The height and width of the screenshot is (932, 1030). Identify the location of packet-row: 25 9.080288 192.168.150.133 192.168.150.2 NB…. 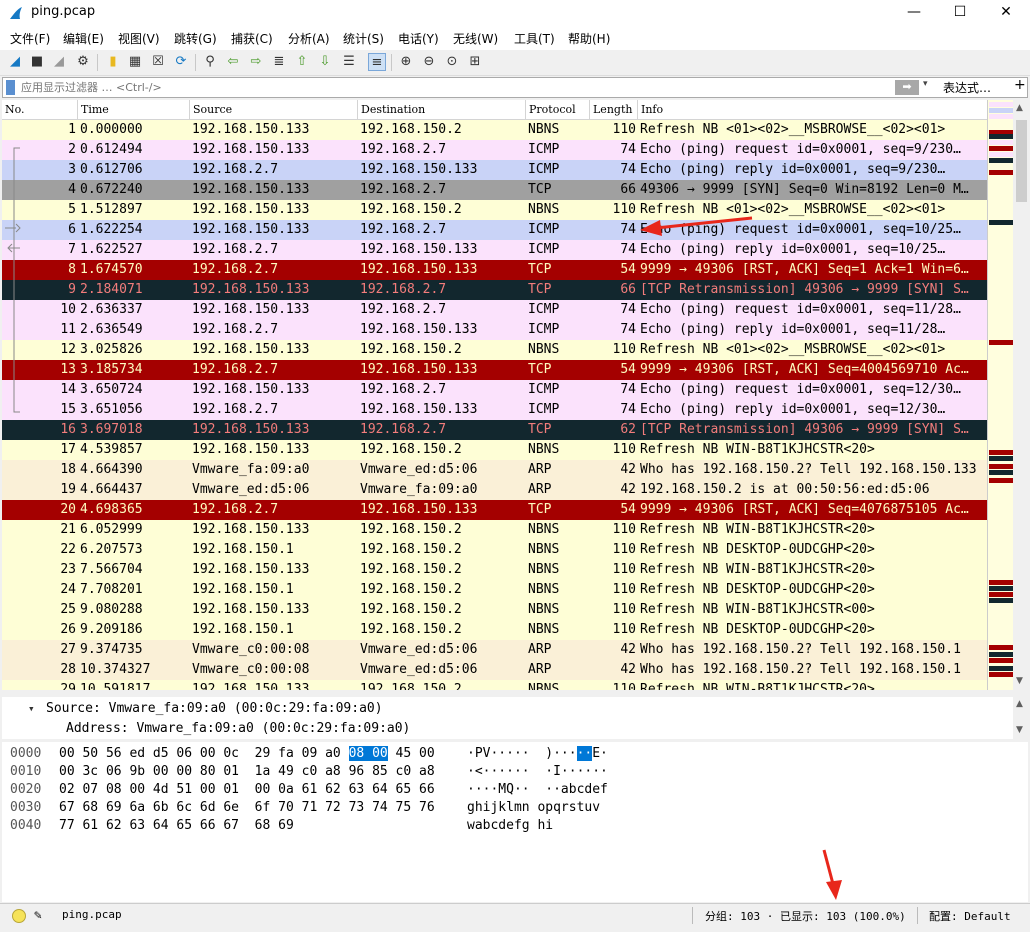
(494, 610).